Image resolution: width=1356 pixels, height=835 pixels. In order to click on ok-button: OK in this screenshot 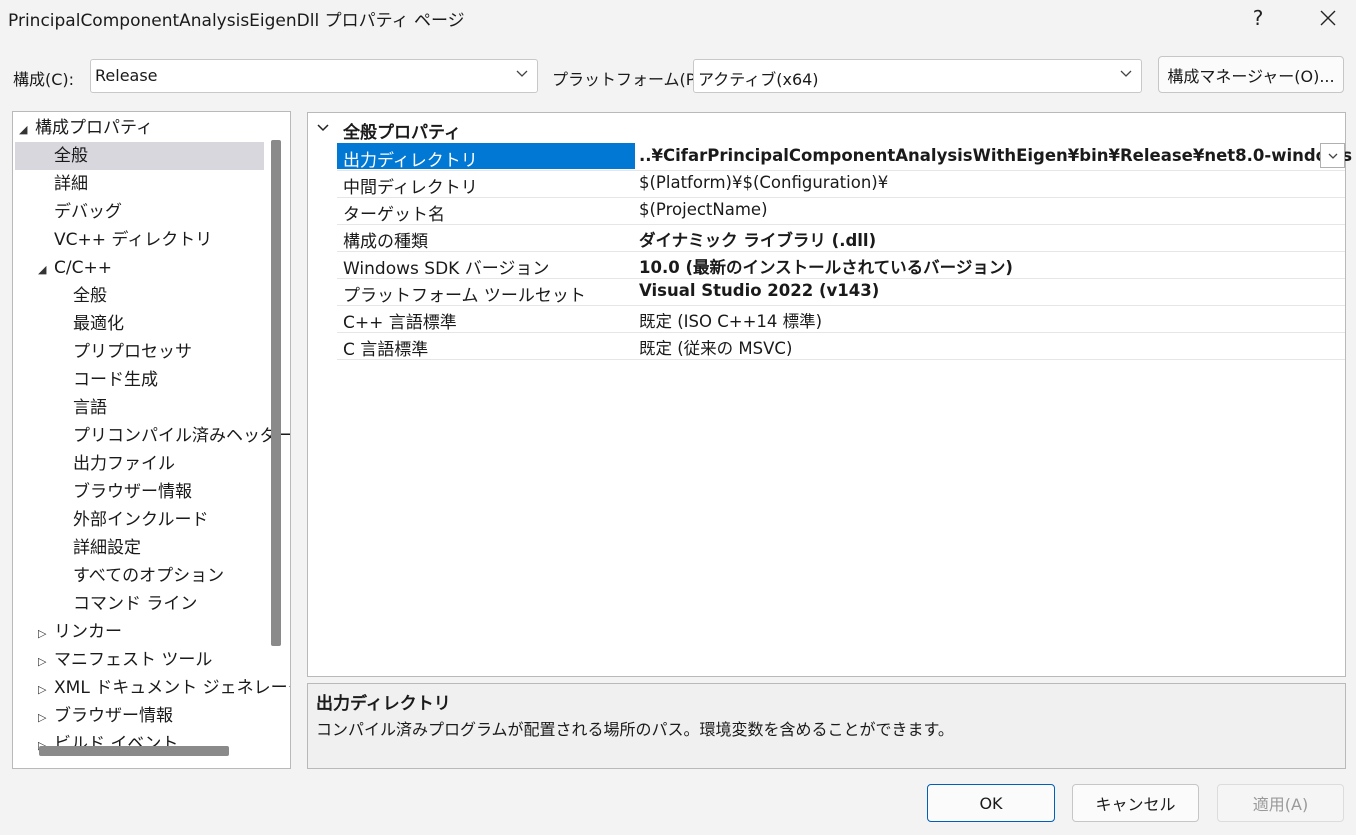, I will do `click(991, 803)`.